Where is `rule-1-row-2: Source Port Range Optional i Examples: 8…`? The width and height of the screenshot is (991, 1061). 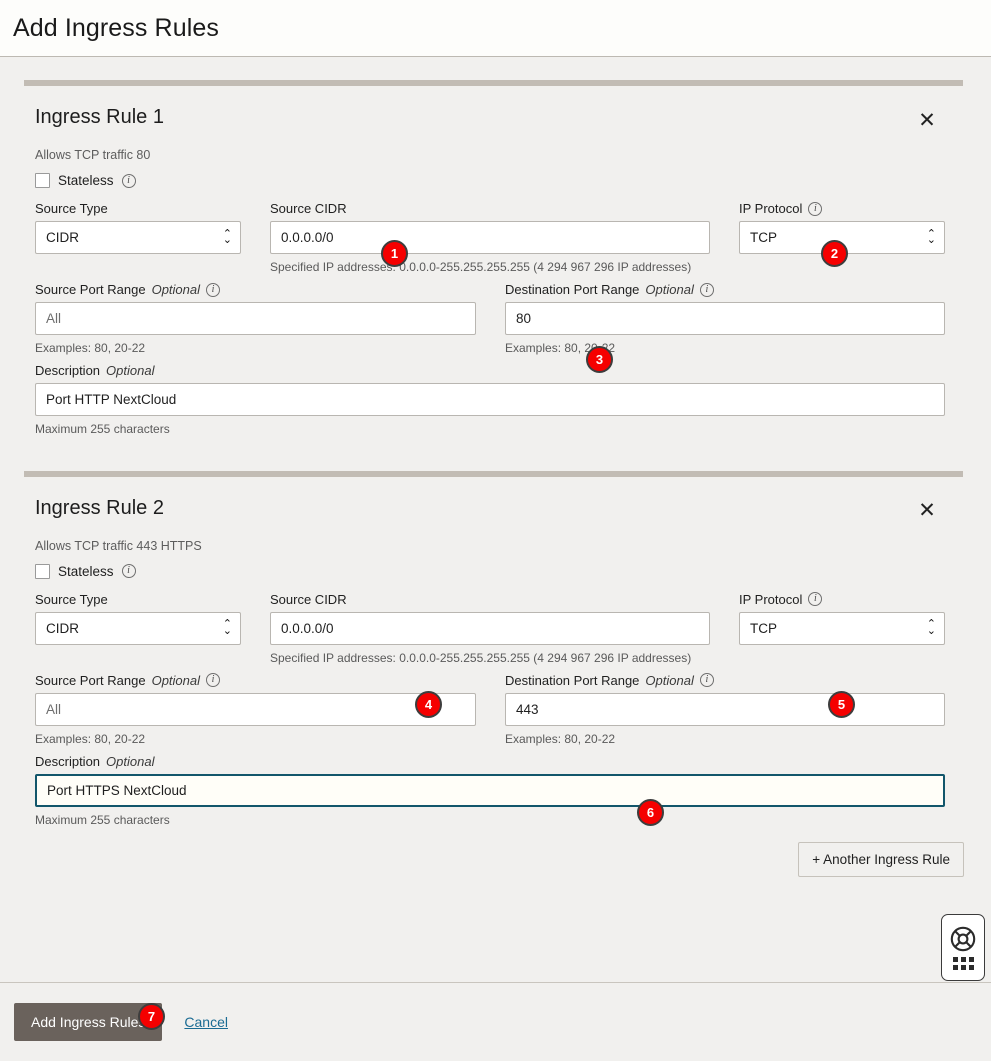
rule-1-row-2: Source Port Range Optional i Examples: 8… is located at coordinates (495, 315).